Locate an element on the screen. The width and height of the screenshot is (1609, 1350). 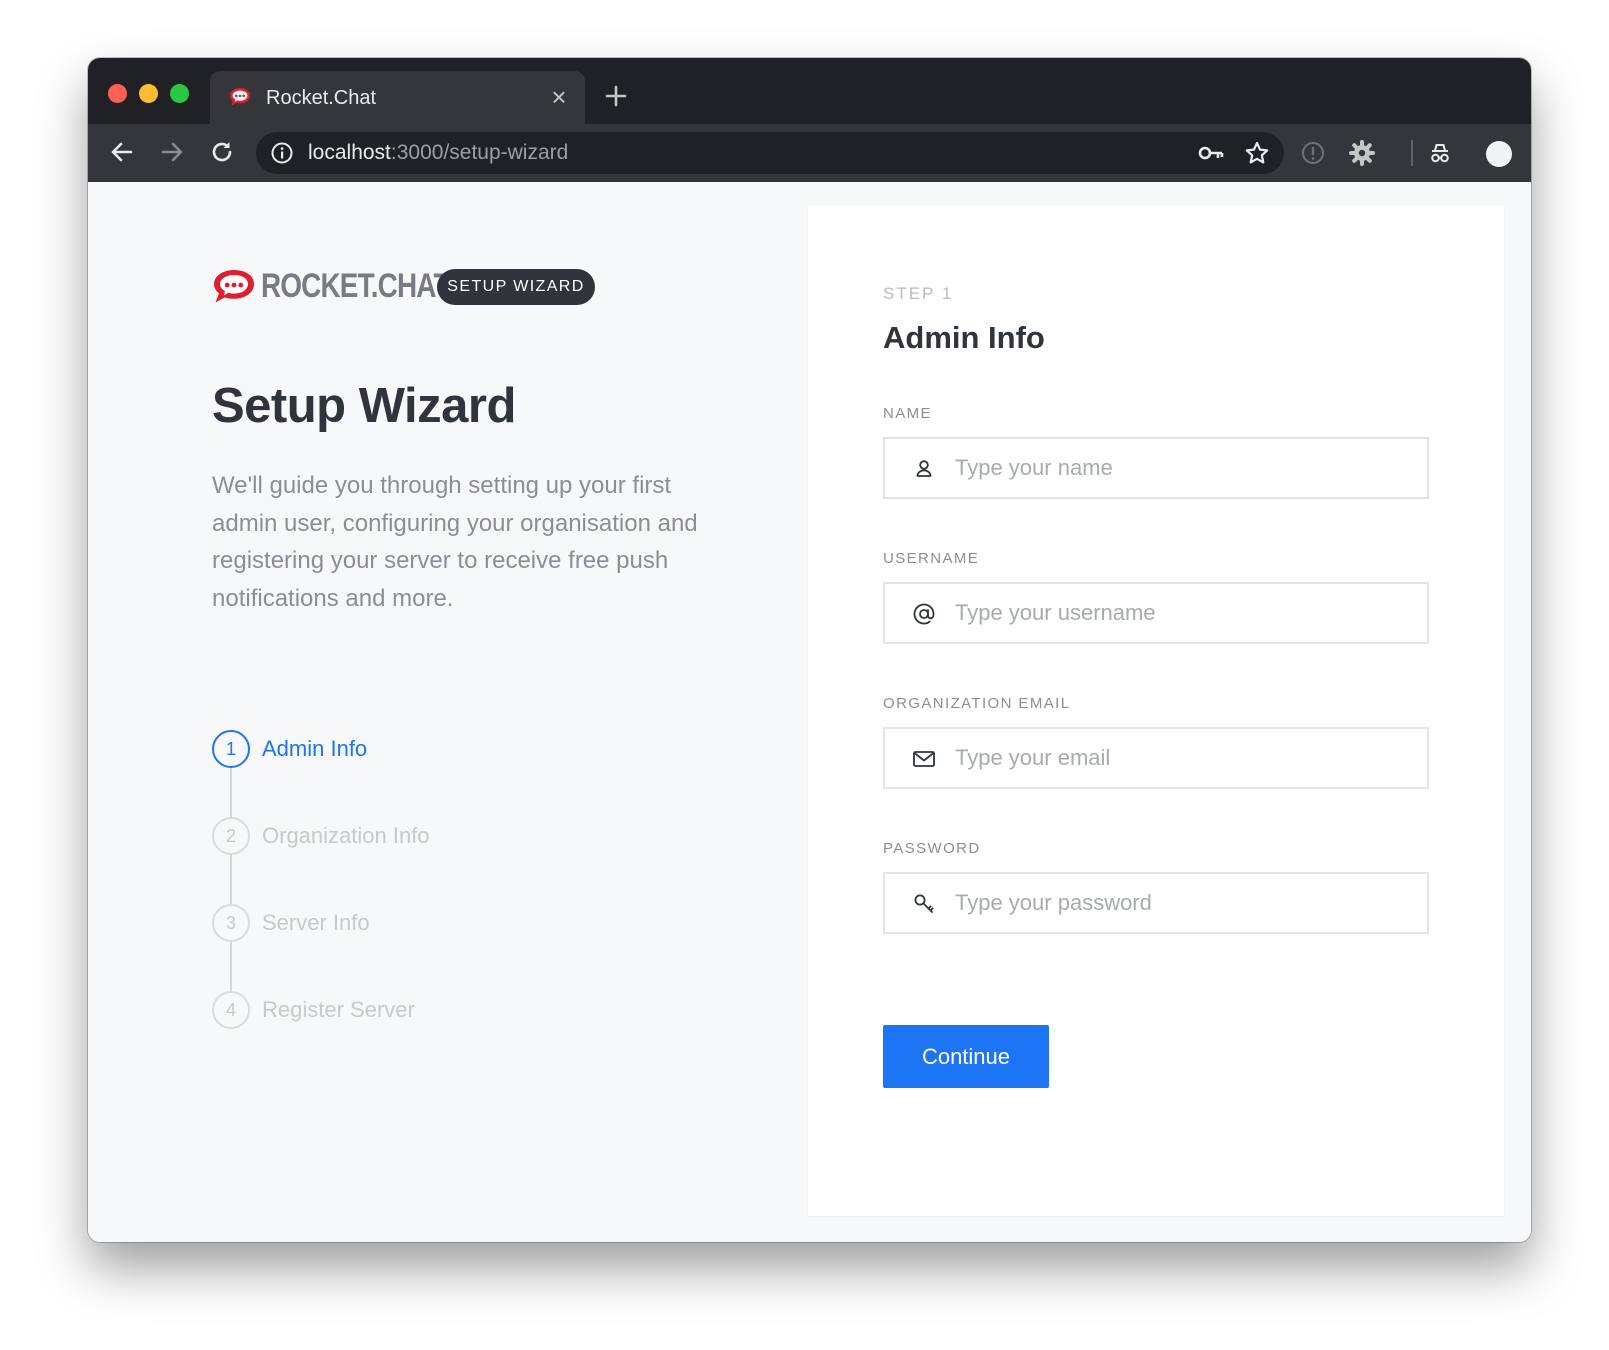
address-bar: localhost:3000/setup-wizard is located at coordinates (770, 153).